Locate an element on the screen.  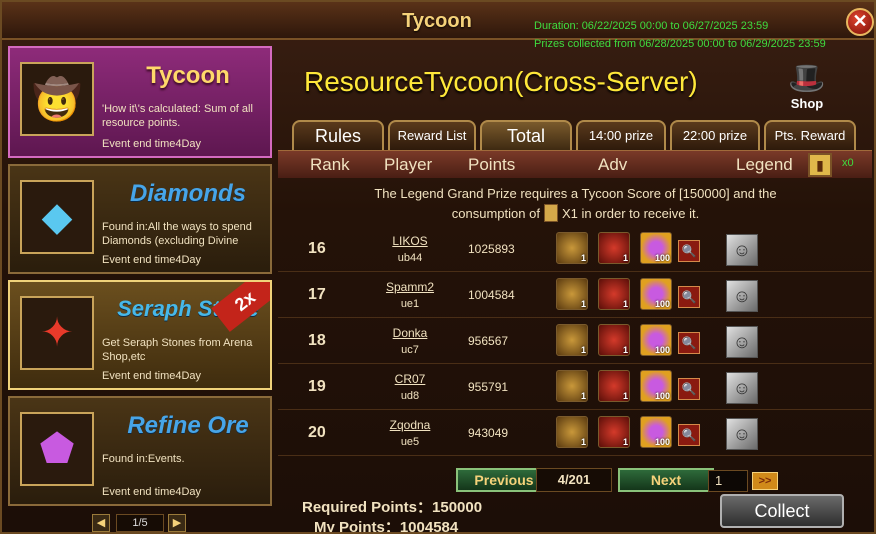
collect-button: Collect is located at coordinates (782, 511).